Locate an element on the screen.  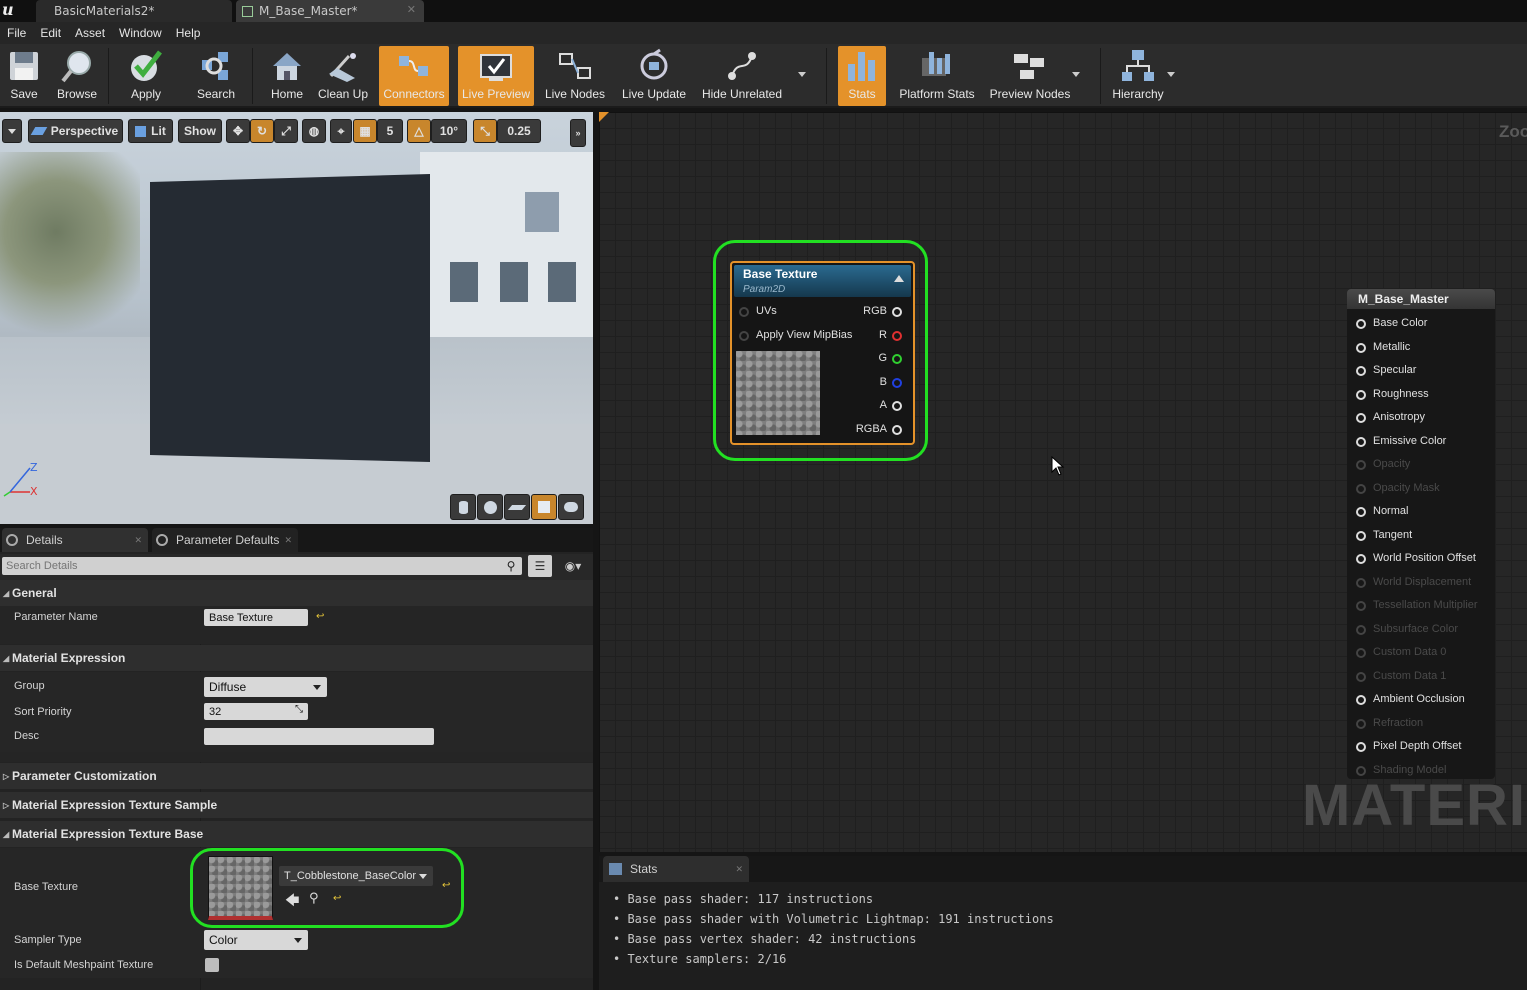
parameter-name-input: Base Texture is located at coordinates (256, 617).